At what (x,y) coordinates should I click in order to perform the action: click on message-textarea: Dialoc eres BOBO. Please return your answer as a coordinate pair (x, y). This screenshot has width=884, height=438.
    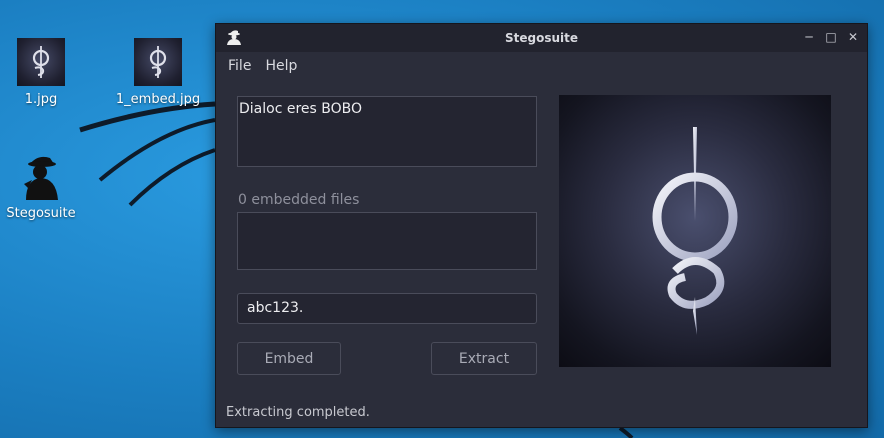
    Looking at the image, I should click on (387, 131).